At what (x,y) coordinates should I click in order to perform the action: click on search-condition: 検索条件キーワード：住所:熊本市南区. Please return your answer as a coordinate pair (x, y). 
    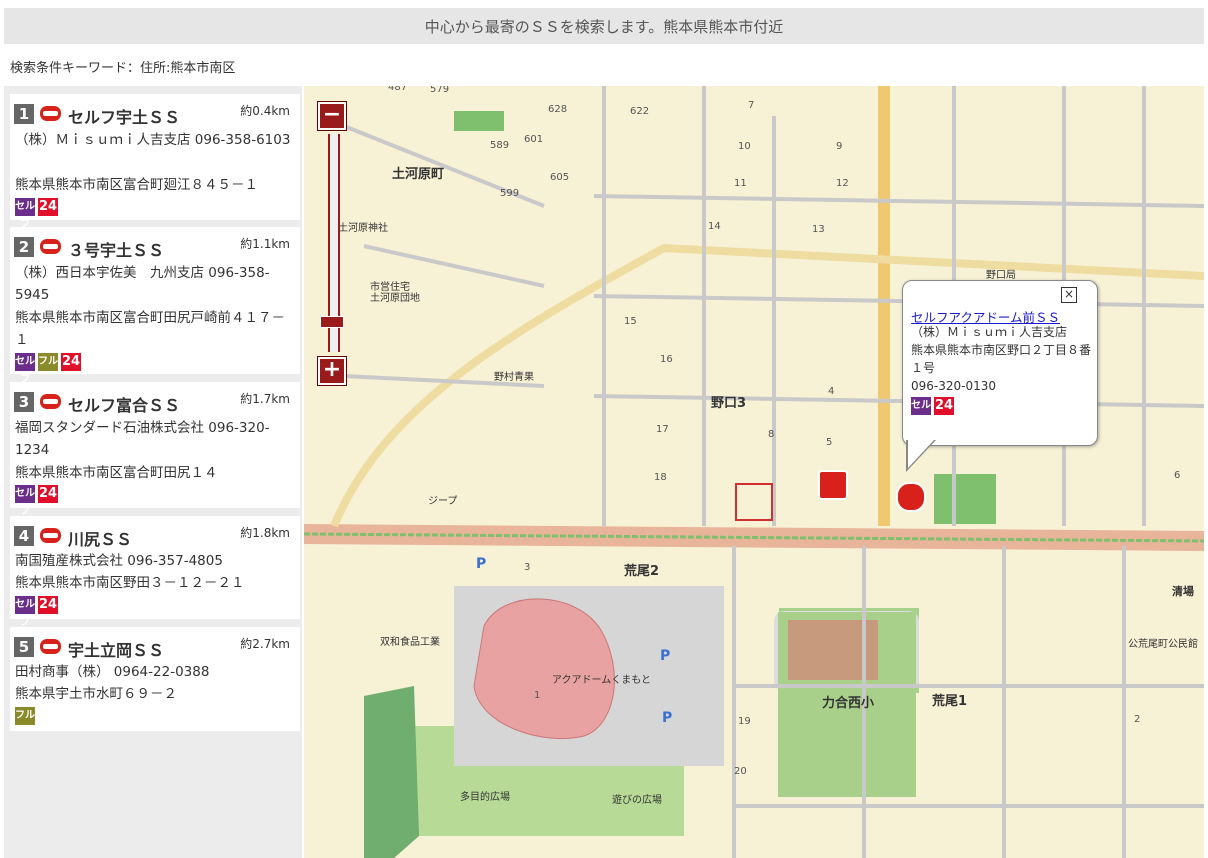
    Looking at the image, I should click on (123, 68).